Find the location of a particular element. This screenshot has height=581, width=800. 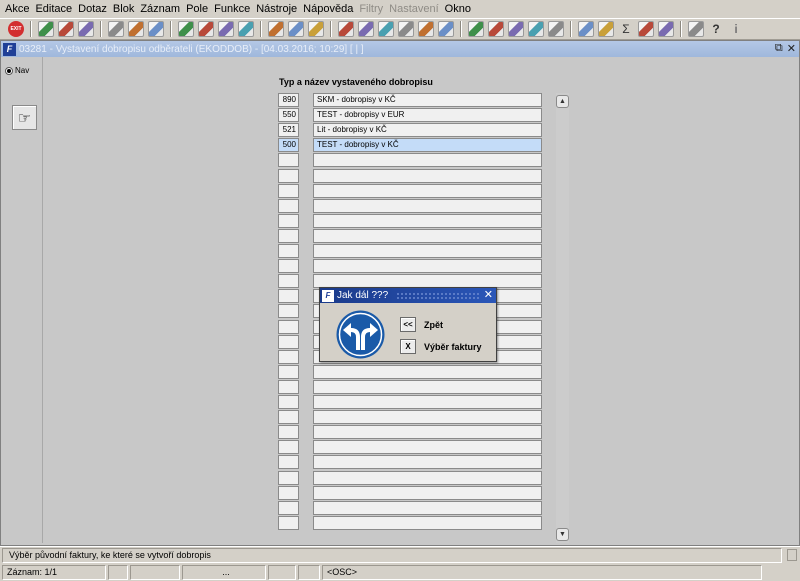

menu-funkce: Funkce is located at coordinates (233, 9).